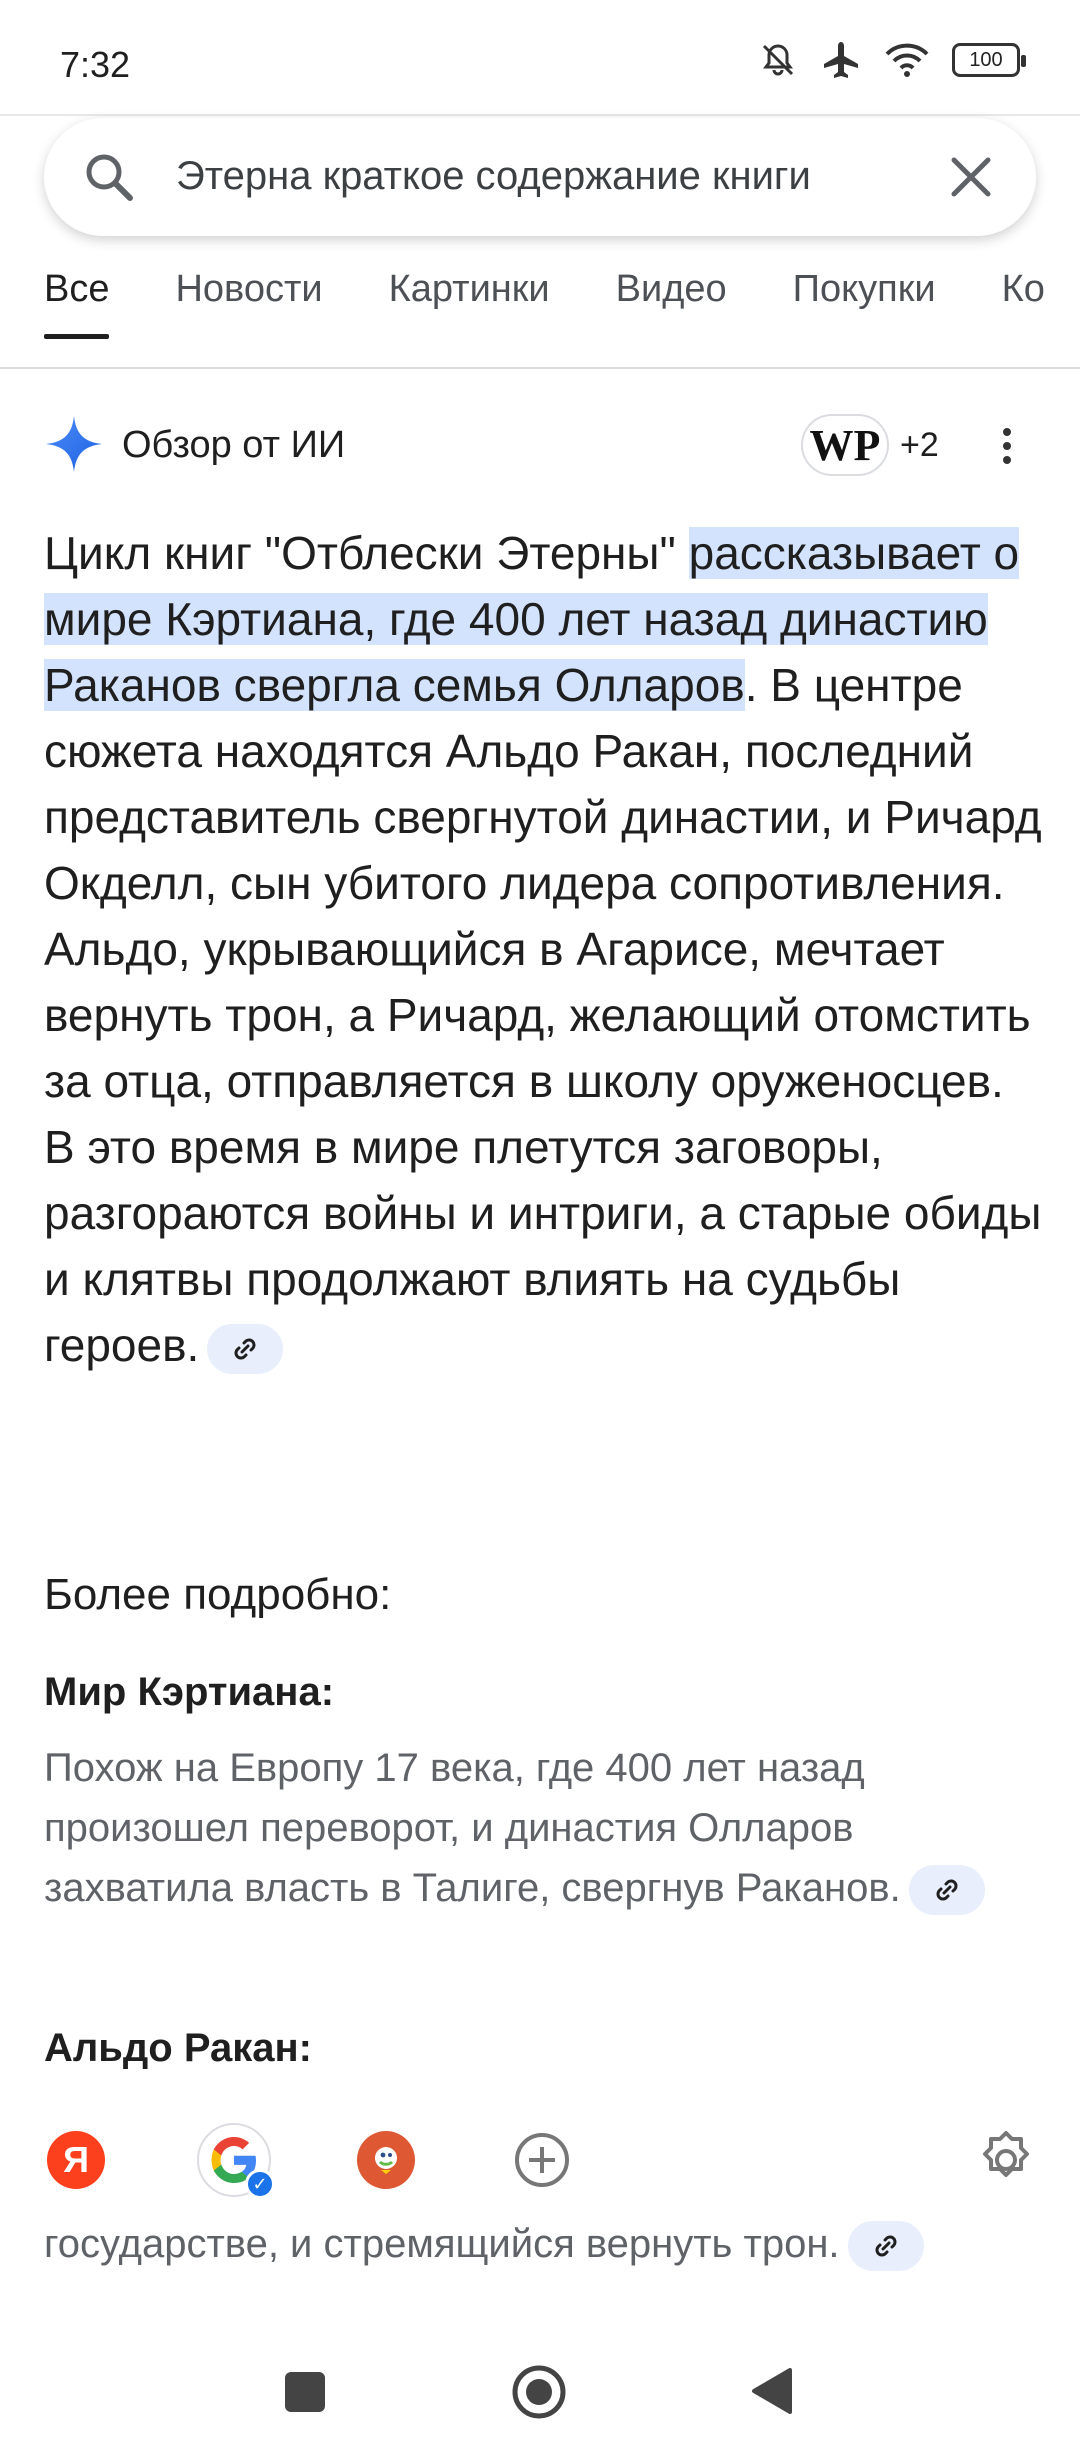 This screenshot has width=1080, height=2460. What do you see at coordinates (1006, 2154) in the screenshot?
I see `gear-icon` at bounding box center [1006, 2154].